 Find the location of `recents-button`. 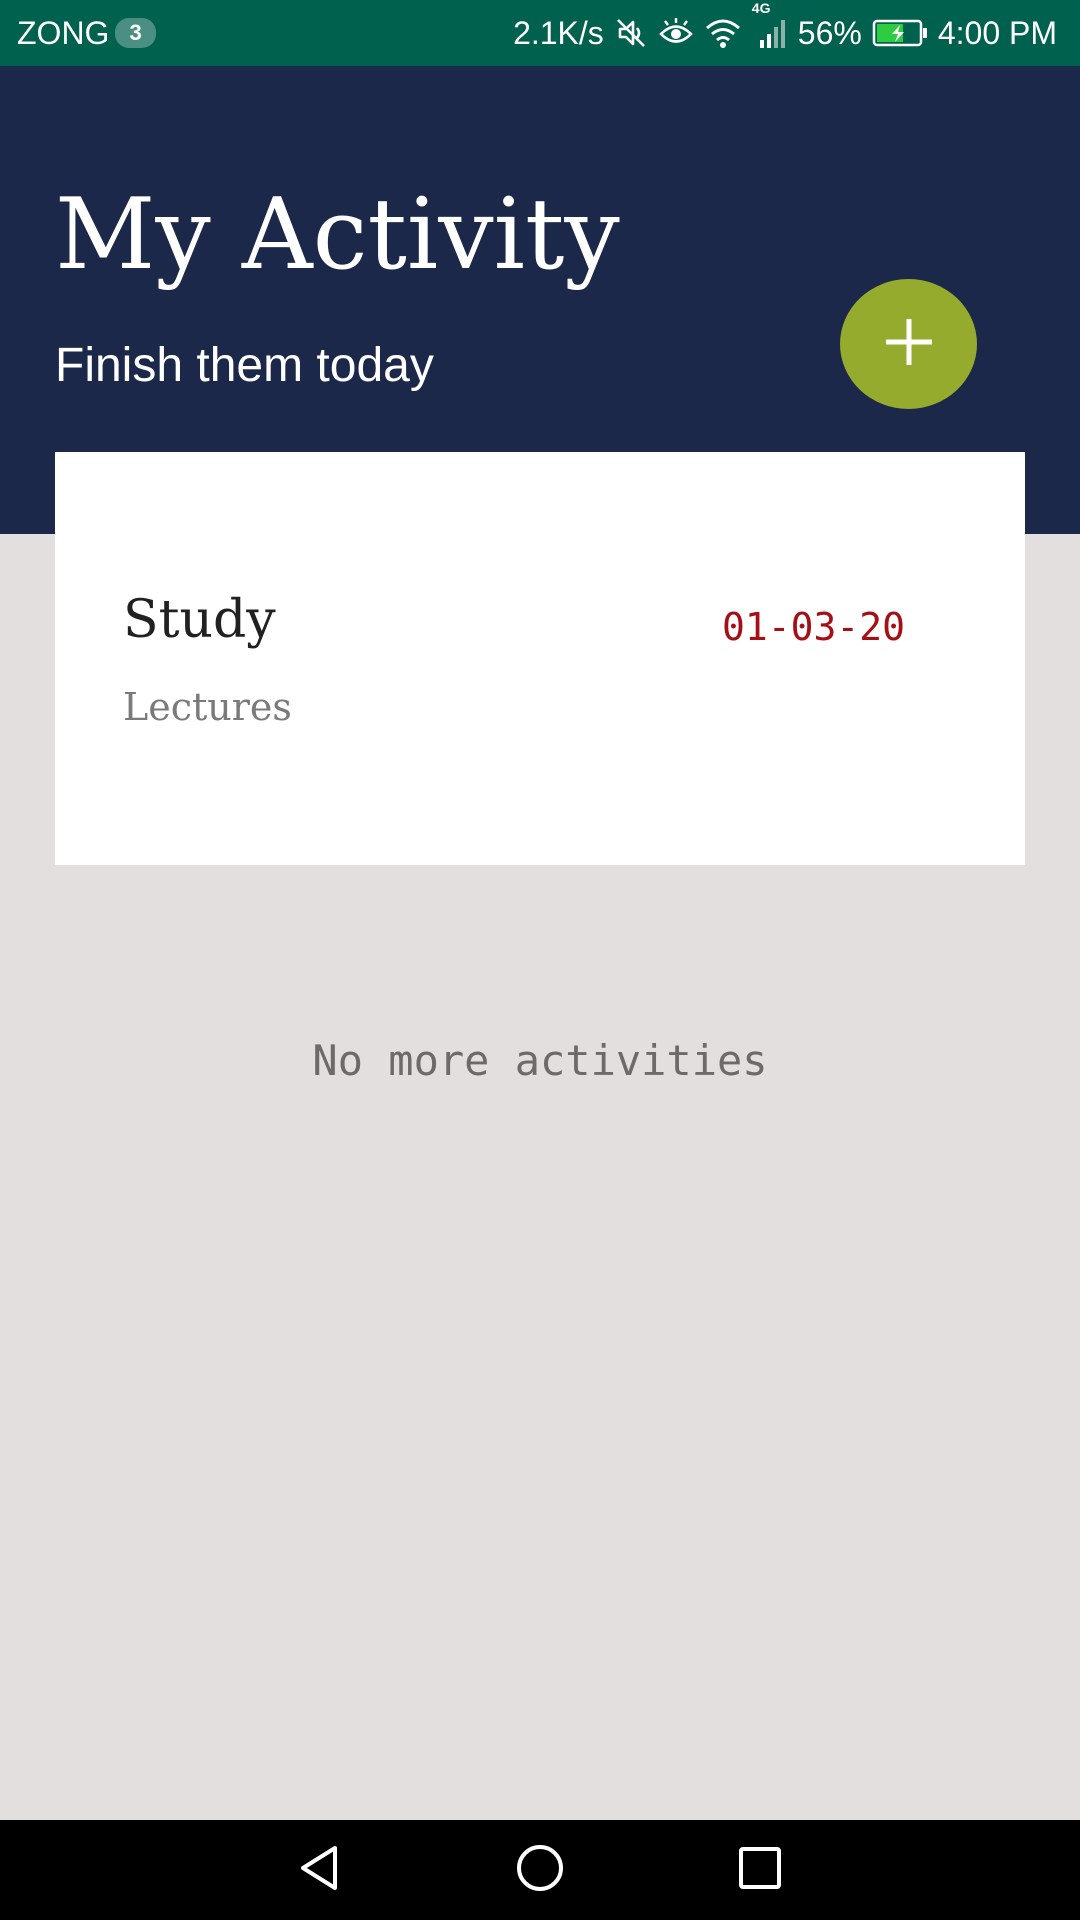

recents-button is located at coordinates (760, 1870).